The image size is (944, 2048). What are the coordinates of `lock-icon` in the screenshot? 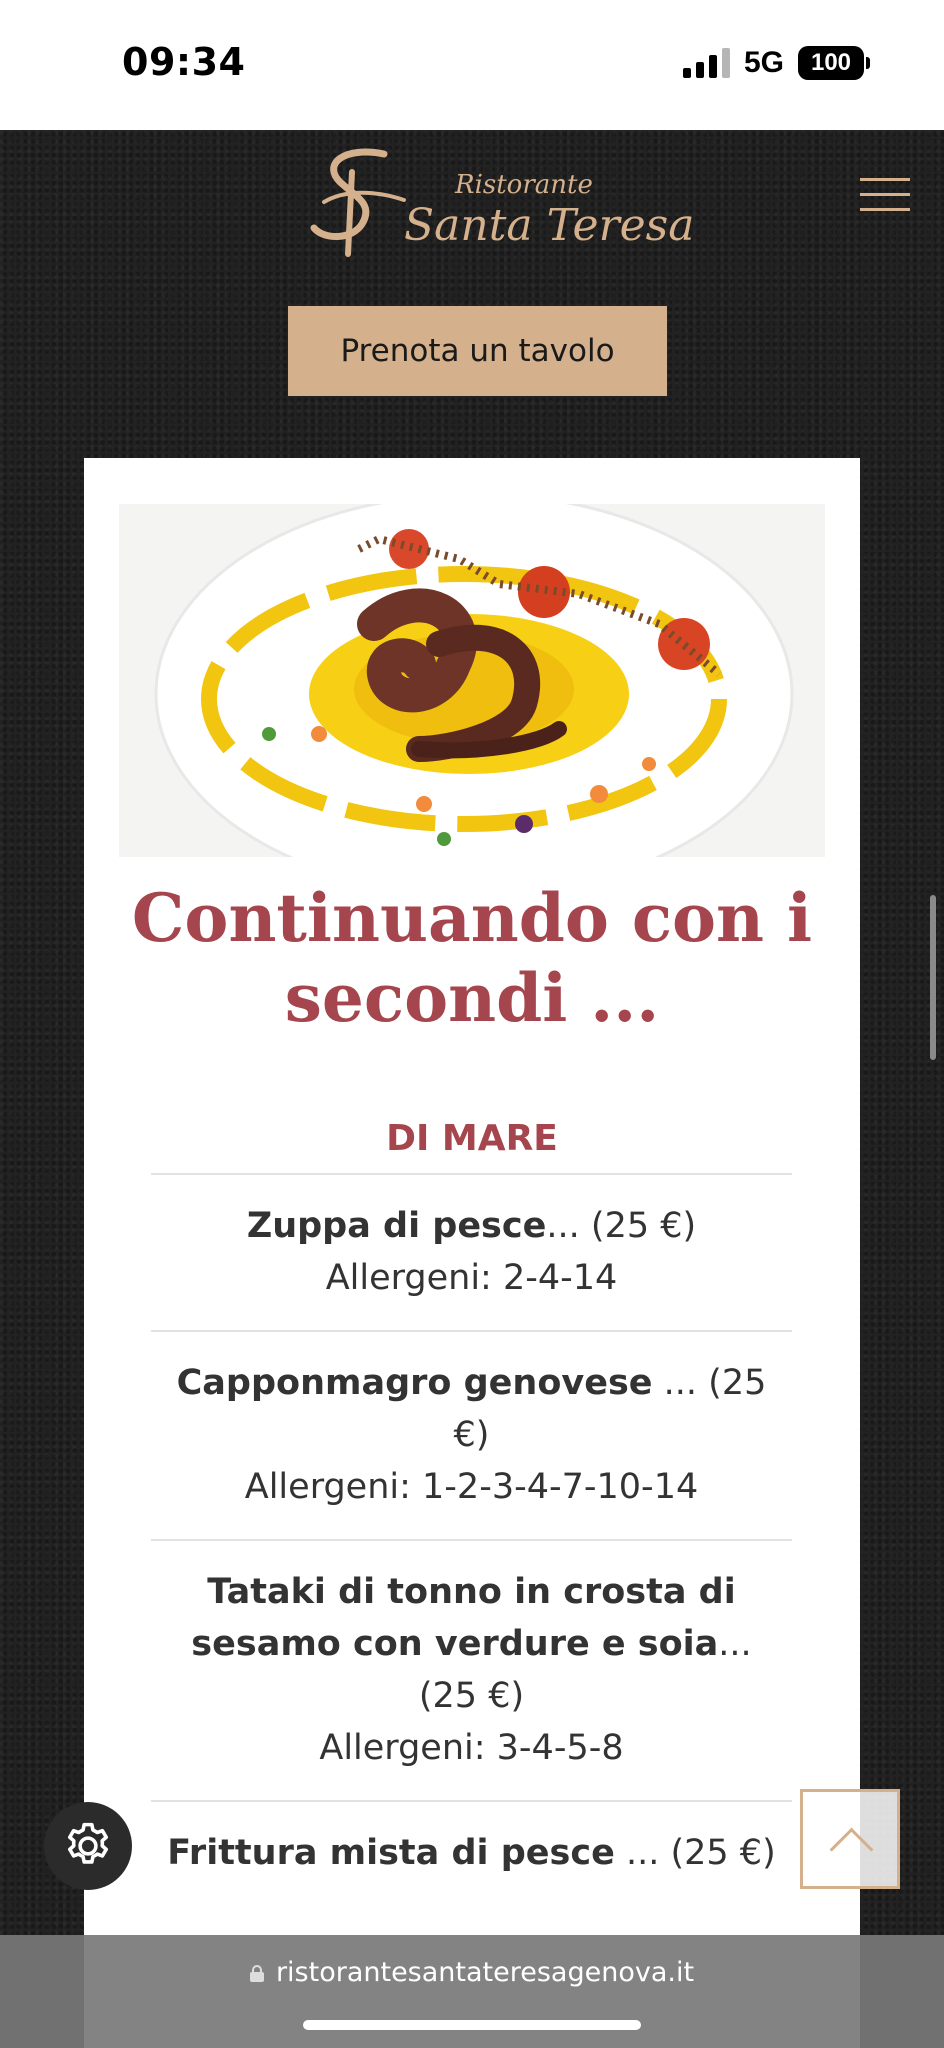 It's located at (256, 1973).